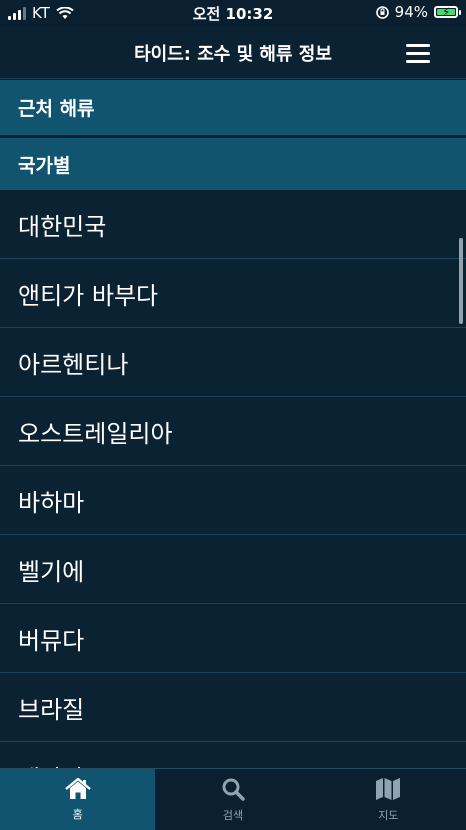 This screenshot has height=830, width=466. I want to click on country-name: 바하마, so click(51, 502).